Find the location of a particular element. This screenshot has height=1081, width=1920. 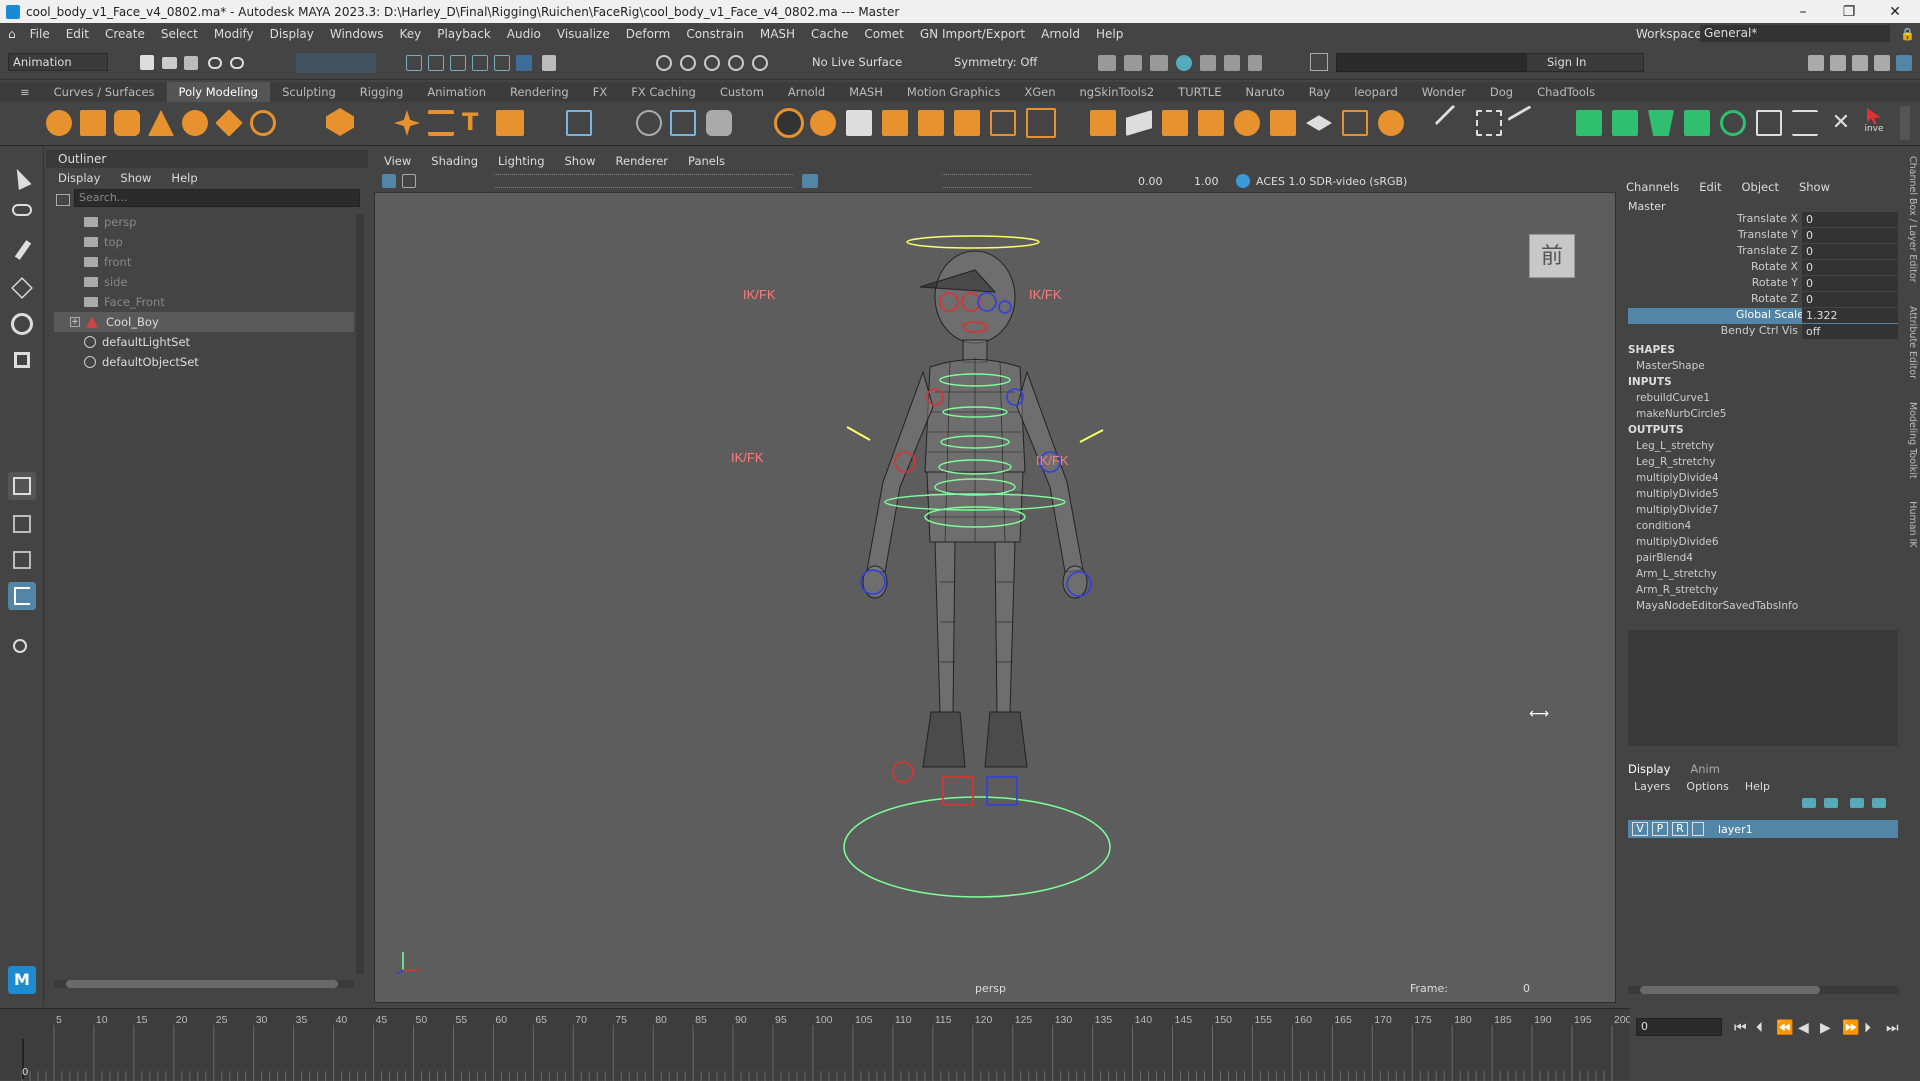

shelf-tab-xgen: XGen is located at coordinates (1039, 92).